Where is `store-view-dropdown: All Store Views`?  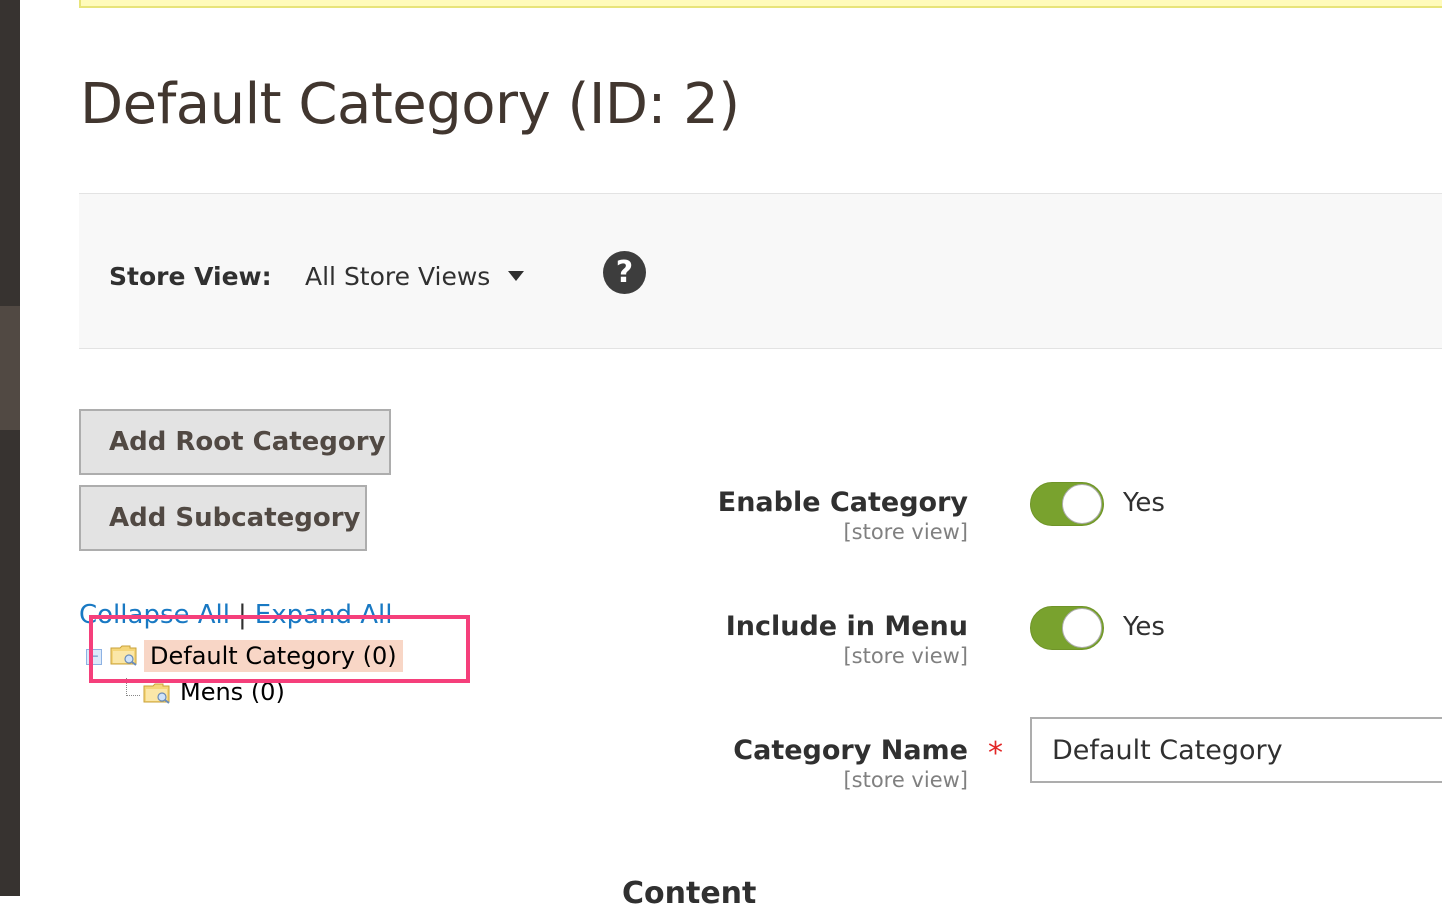 store-view-dropdown: All Store Views is located at coordinates (415, 276).